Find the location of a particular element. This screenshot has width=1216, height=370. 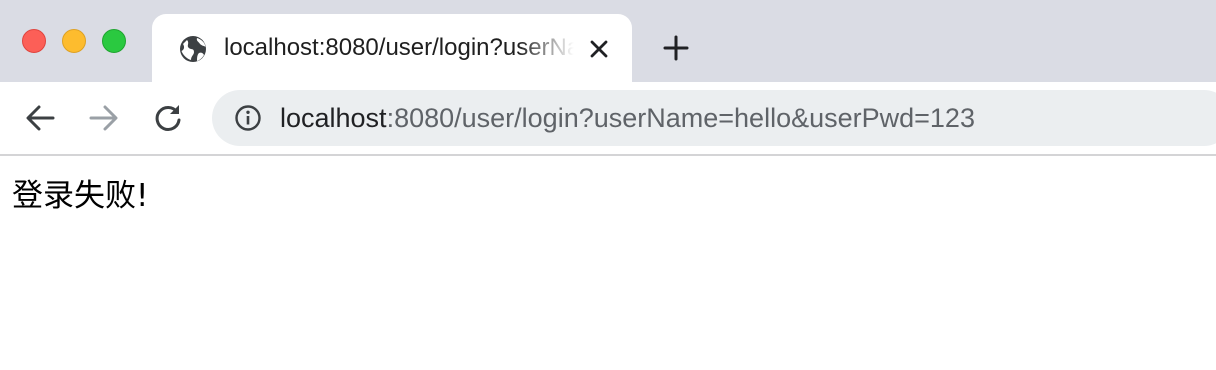

plus-icon is located at coordinates (676, 48).